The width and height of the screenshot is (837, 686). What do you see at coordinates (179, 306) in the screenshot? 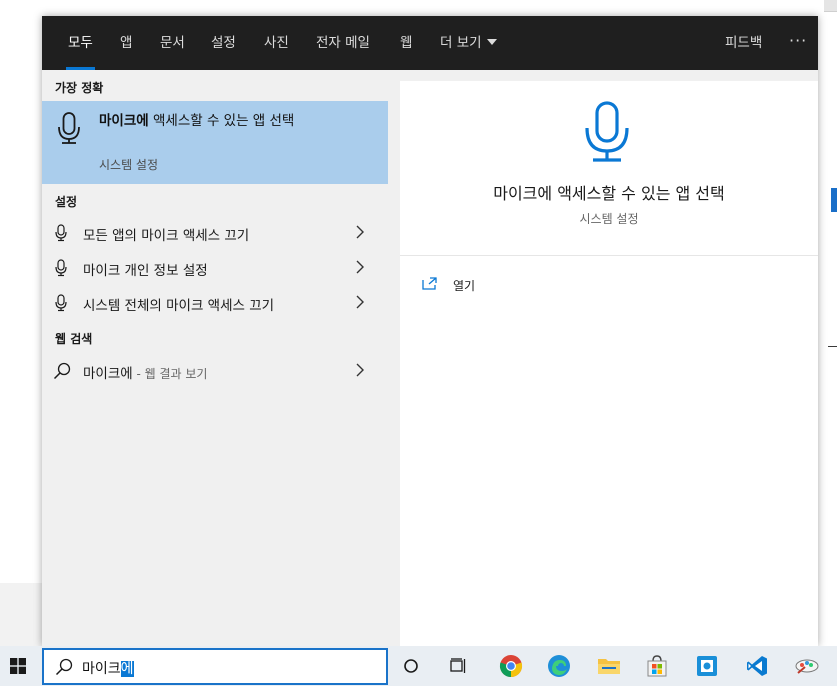
I see `settings-item-label: 시스템 전체의 마이크 액세스 끄기` at bounding box center [179, 306].